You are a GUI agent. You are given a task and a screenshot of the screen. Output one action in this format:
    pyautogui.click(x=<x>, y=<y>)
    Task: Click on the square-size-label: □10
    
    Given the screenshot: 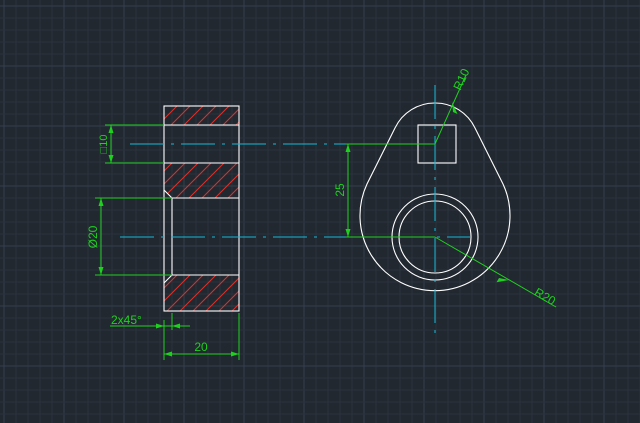 What is the action you would take?
    pyautogui.click(x=104, y=144)
    